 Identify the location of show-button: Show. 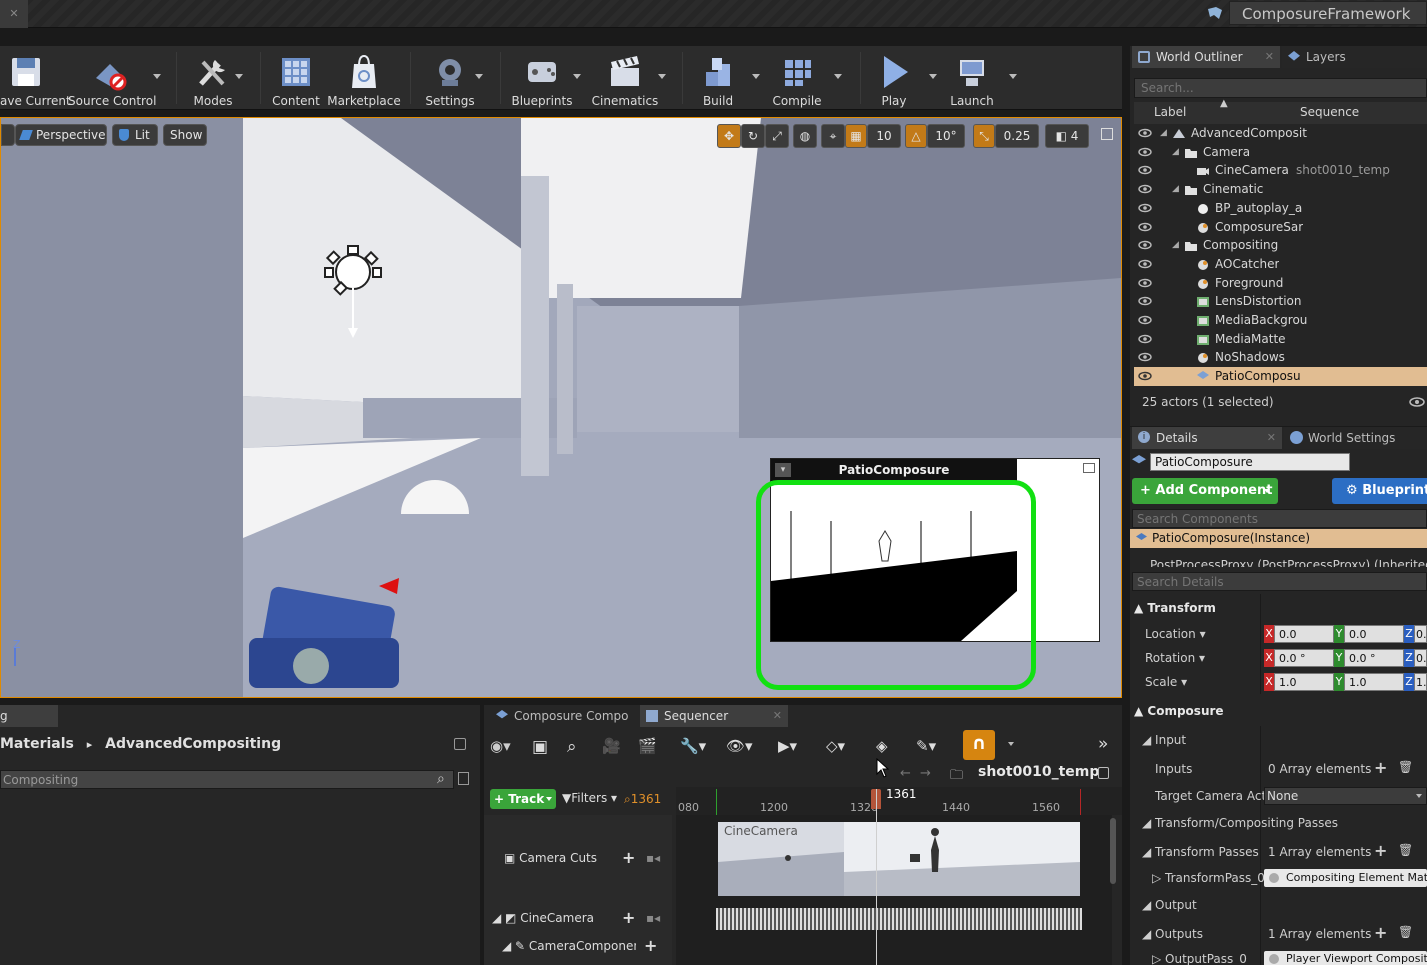
(185, 135).